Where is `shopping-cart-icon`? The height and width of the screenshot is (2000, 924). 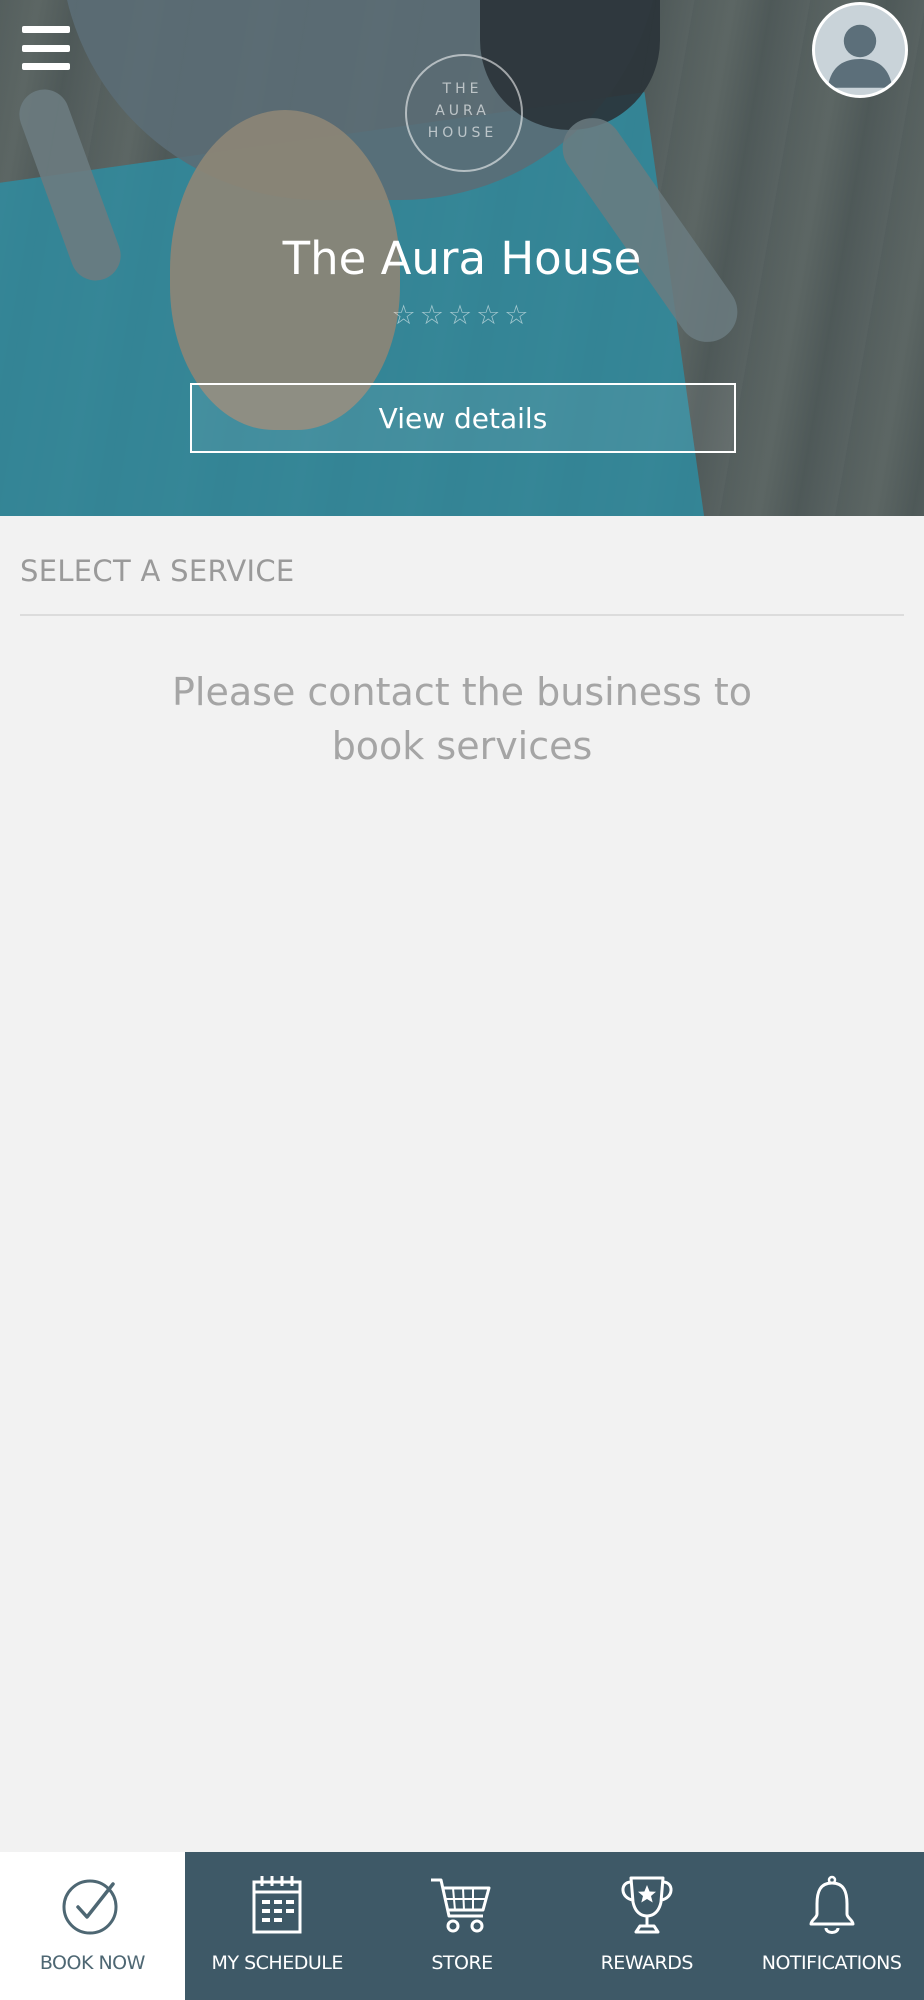 shopping-cart-icon is located at coordinates (462, 1905).